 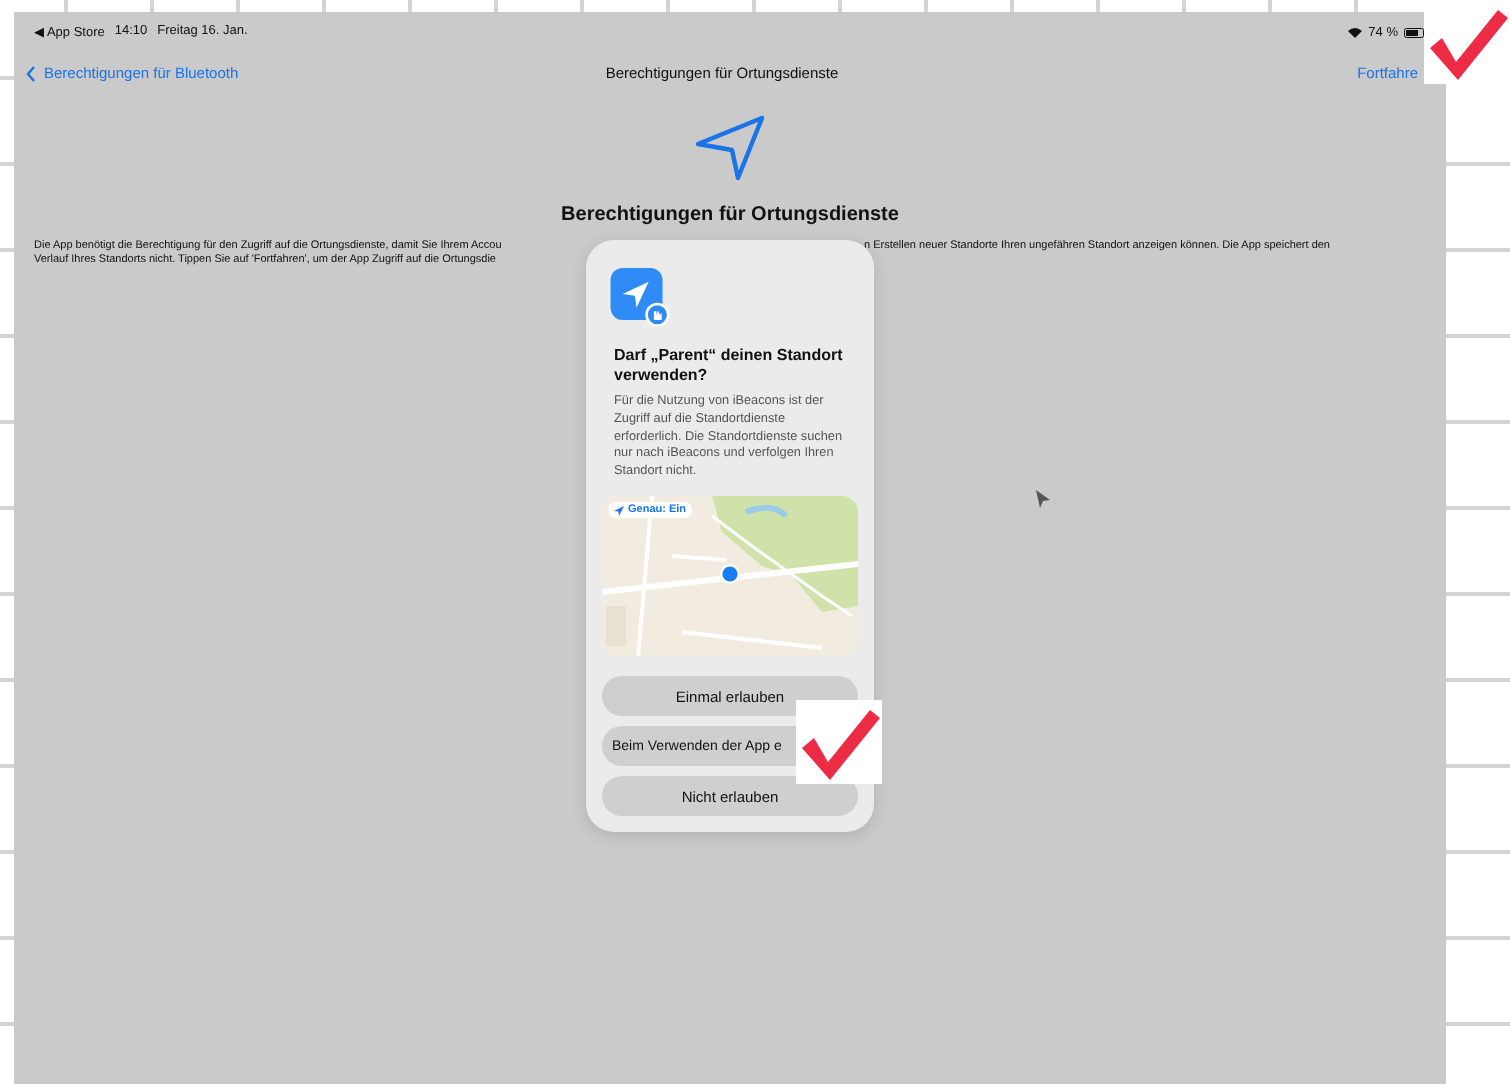 I want to click on battery-icon, so click(x=1415, y=32).